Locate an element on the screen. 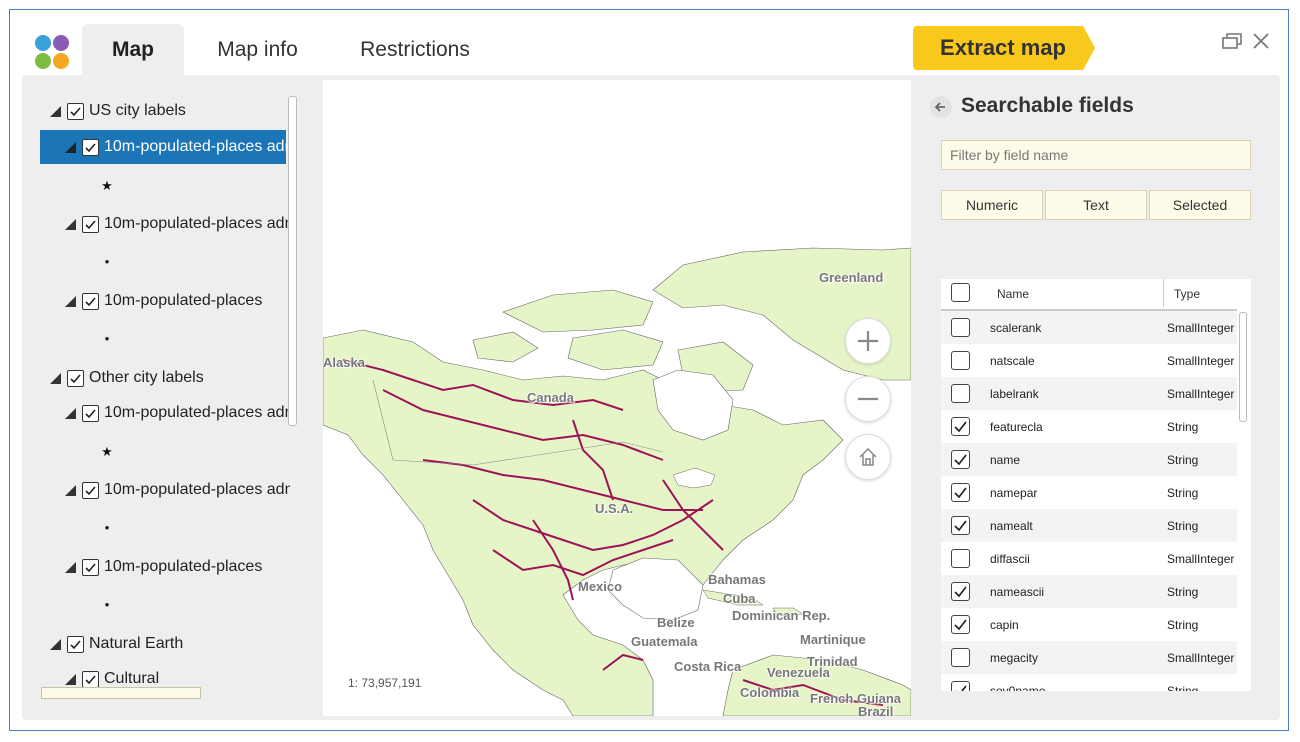 The width and height of the screenshot is (1300, 742). layer-item-cultural: Cultural is located at coordinates (112, 676).